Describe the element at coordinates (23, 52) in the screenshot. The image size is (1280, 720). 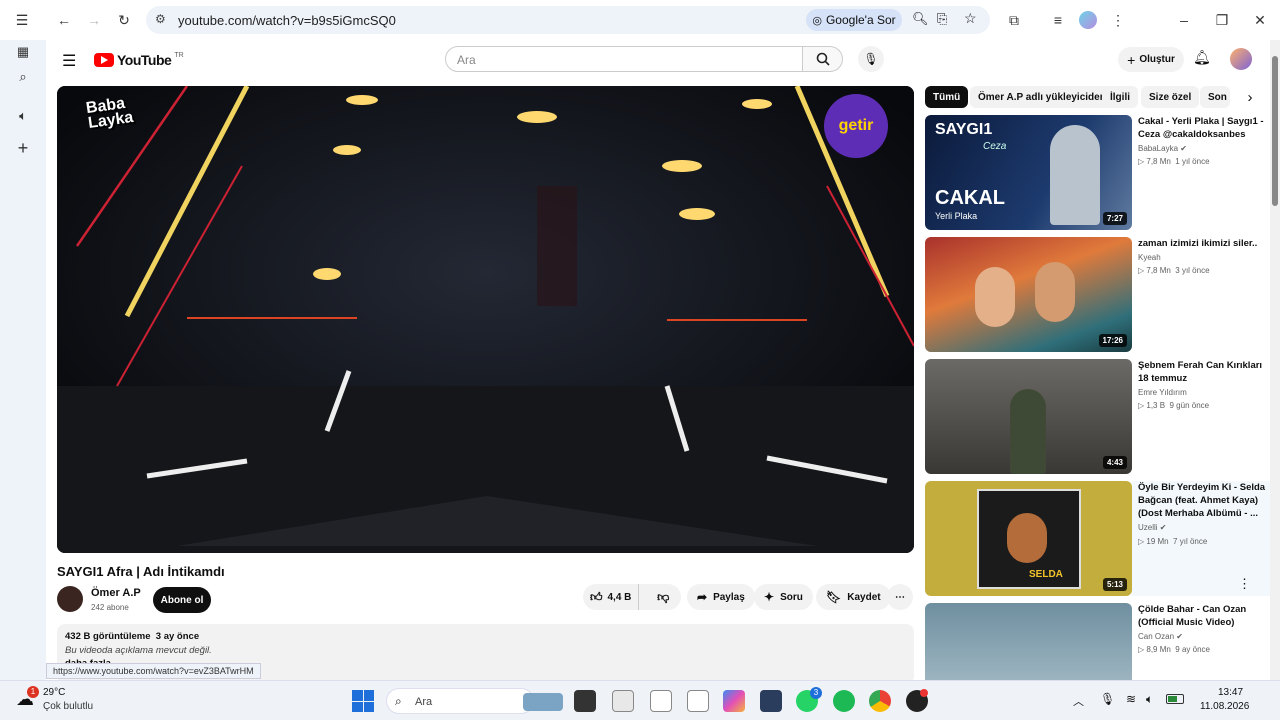
I see `apps-icon: ▦` at that location.